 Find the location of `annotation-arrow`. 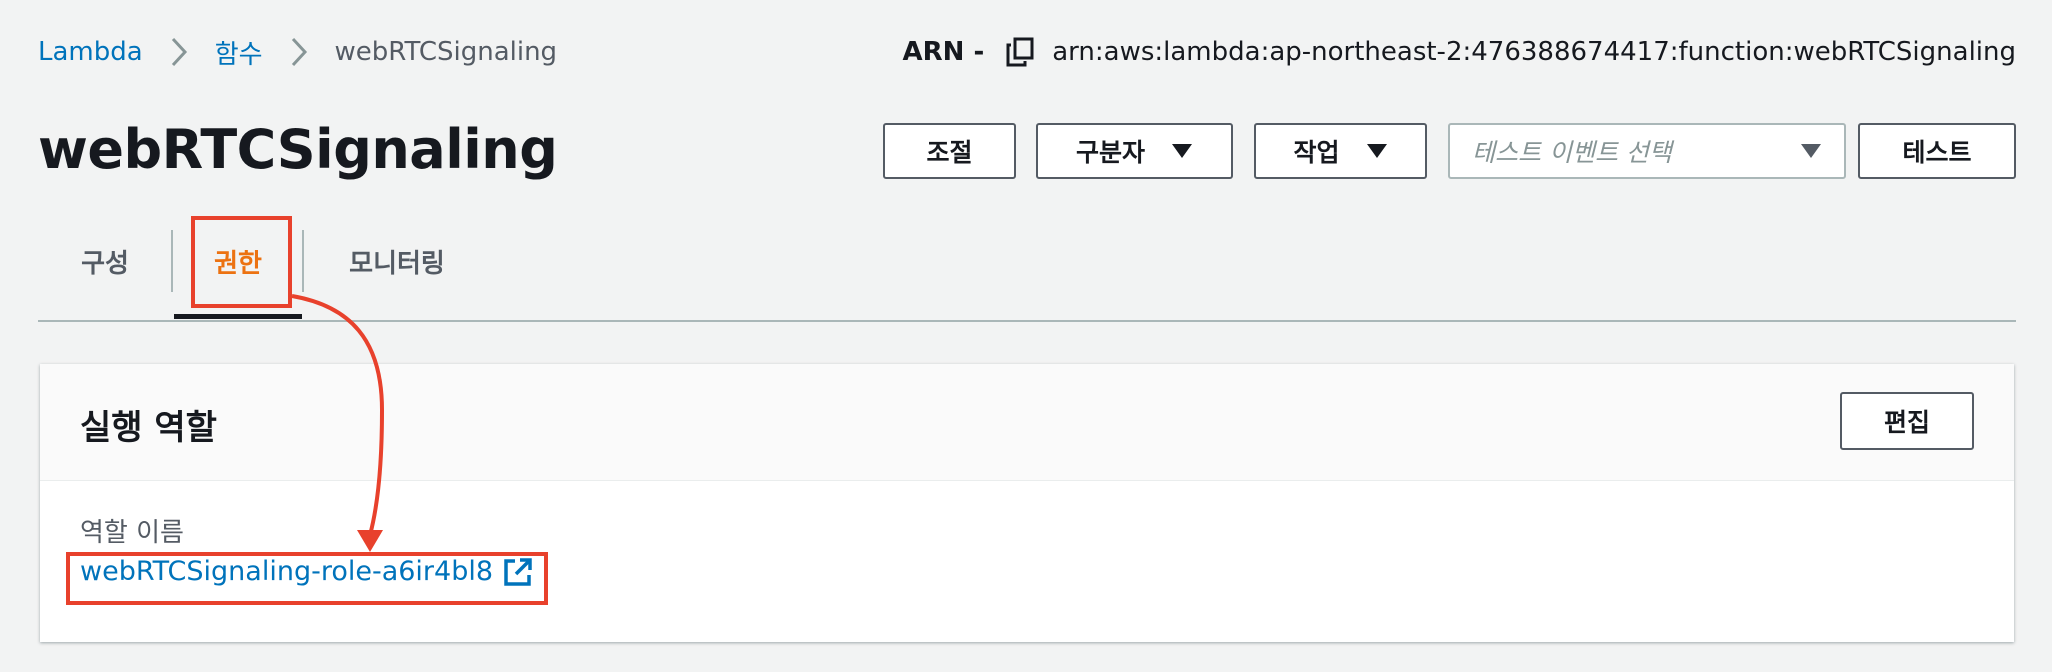

annotation-arrow is located at coordinates (338, 423).